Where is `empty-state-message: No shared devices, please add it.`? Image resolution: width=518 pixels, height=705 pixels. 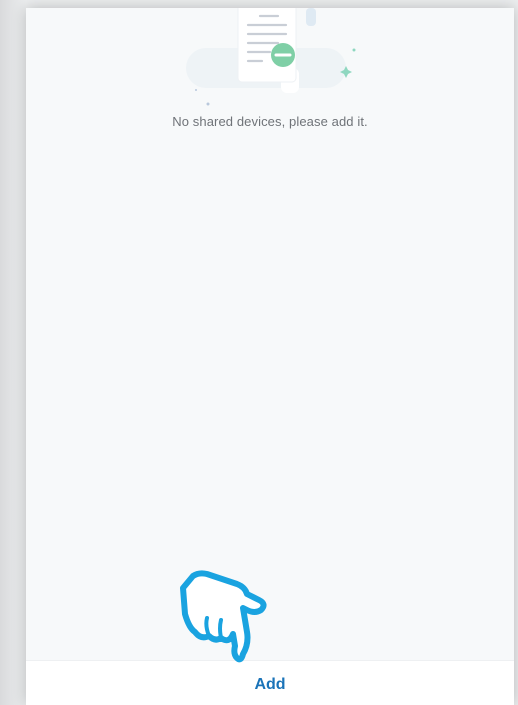 empty-state-message: No shared devices, please add it. is located at coordinates (270, 121).